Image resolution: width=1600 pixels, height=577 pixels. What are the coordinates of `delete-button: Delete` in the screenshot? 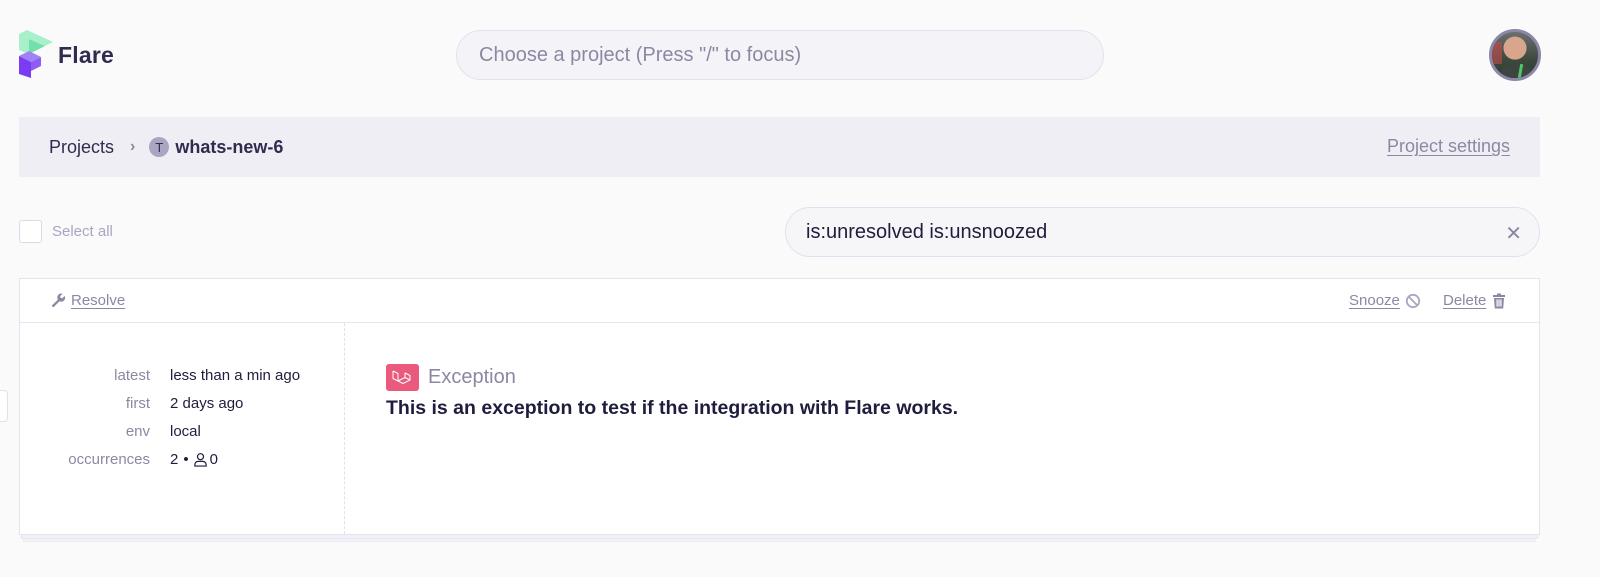 It's located at (1475, 300).